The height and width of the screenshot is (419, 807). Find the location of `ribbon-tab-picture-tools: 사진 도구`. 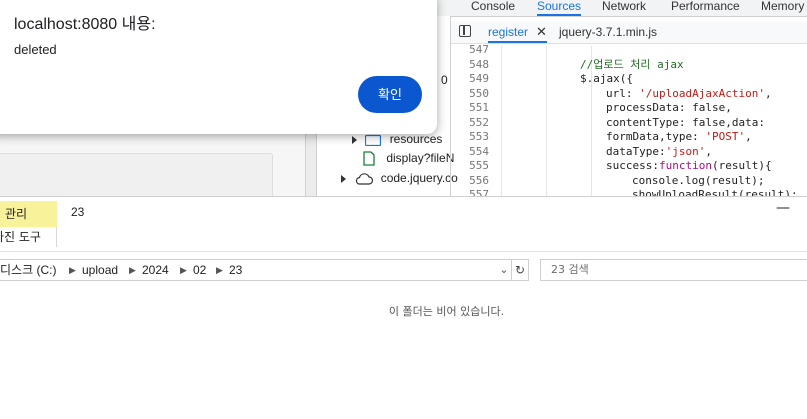

ribbon-tab-picture-tools: 사진 도구 is located at coordinates (28, 237).